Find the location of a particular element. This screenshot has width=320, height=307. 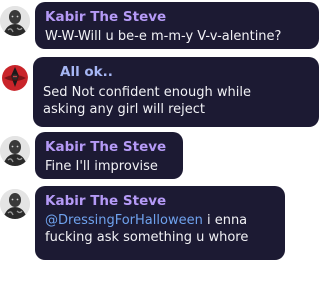

user-mention-link: @DressingForHalloween is located at coordinates (124, 220).